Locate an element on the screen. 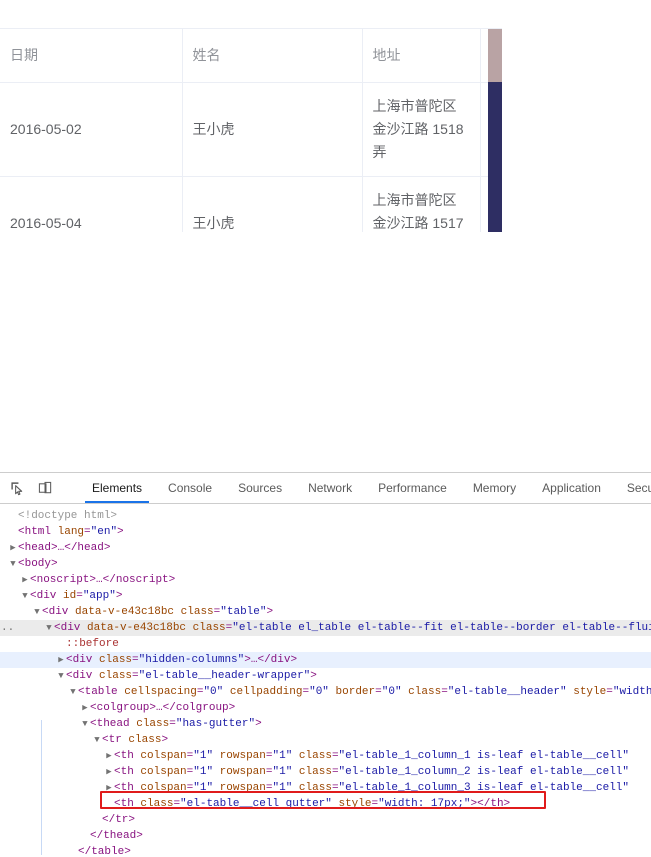  dom-tree-line: <div class="hidden-columns">…</div> is located at coordinates (325, 660).